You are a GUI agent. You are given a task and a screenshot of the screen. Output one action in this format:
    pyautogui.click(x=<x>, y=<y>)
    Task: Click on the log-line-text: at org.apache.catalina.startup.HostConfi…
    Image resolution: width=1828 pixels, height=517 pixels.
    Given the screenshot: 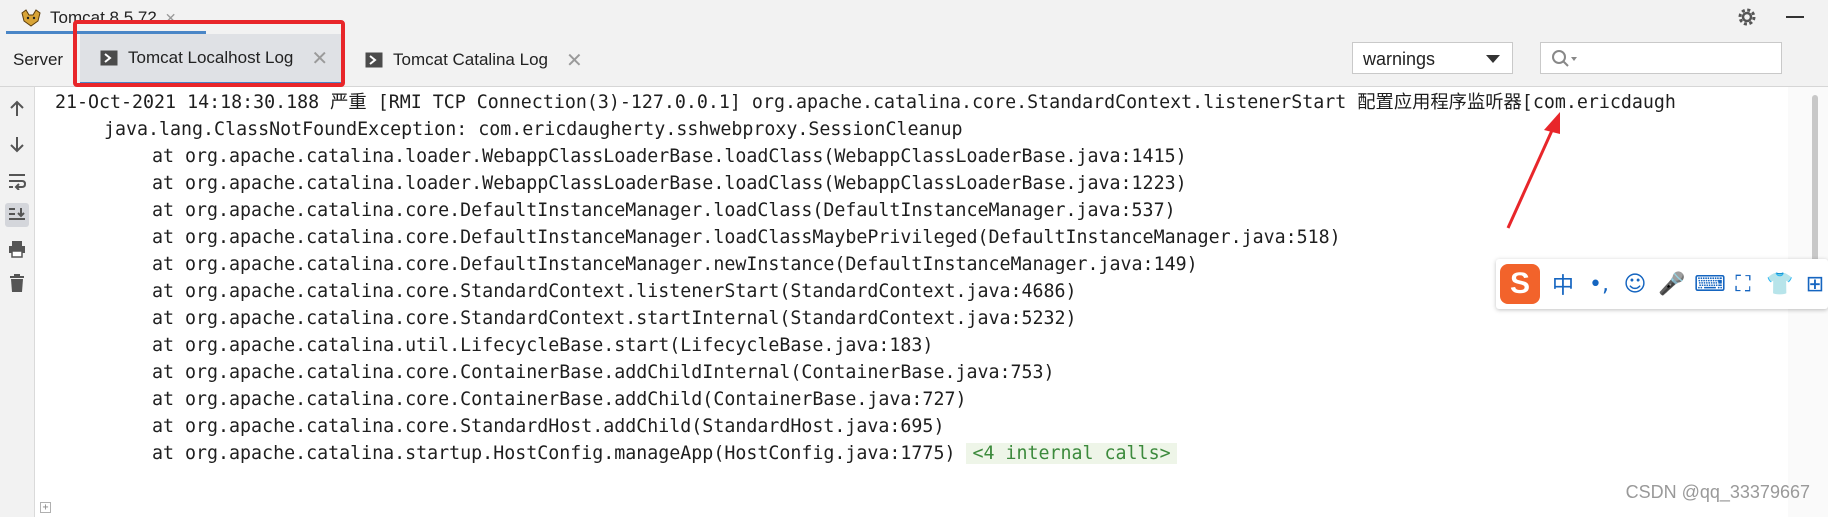 What is the action you would take?
    pyautogui.click(x=559, y=453)
    